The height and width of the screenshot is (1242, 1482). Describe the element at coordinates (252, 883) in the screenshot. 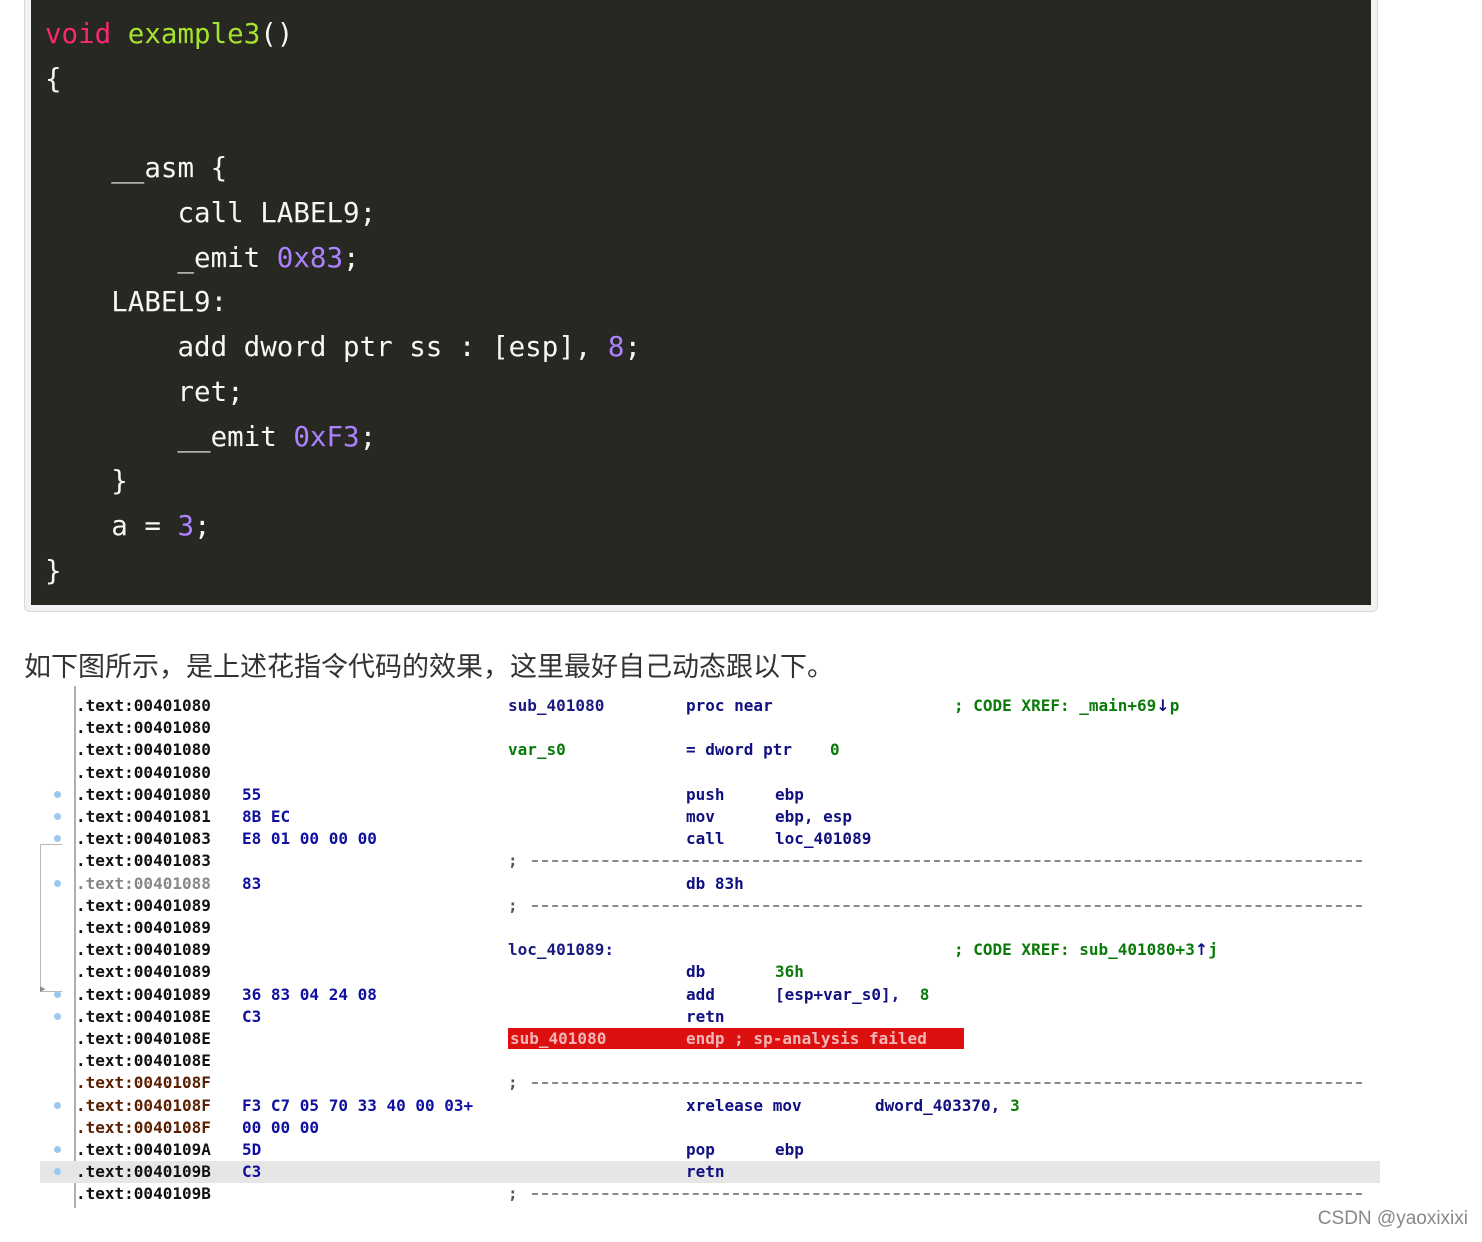

I see `opcode-bytes: 83` at that location.